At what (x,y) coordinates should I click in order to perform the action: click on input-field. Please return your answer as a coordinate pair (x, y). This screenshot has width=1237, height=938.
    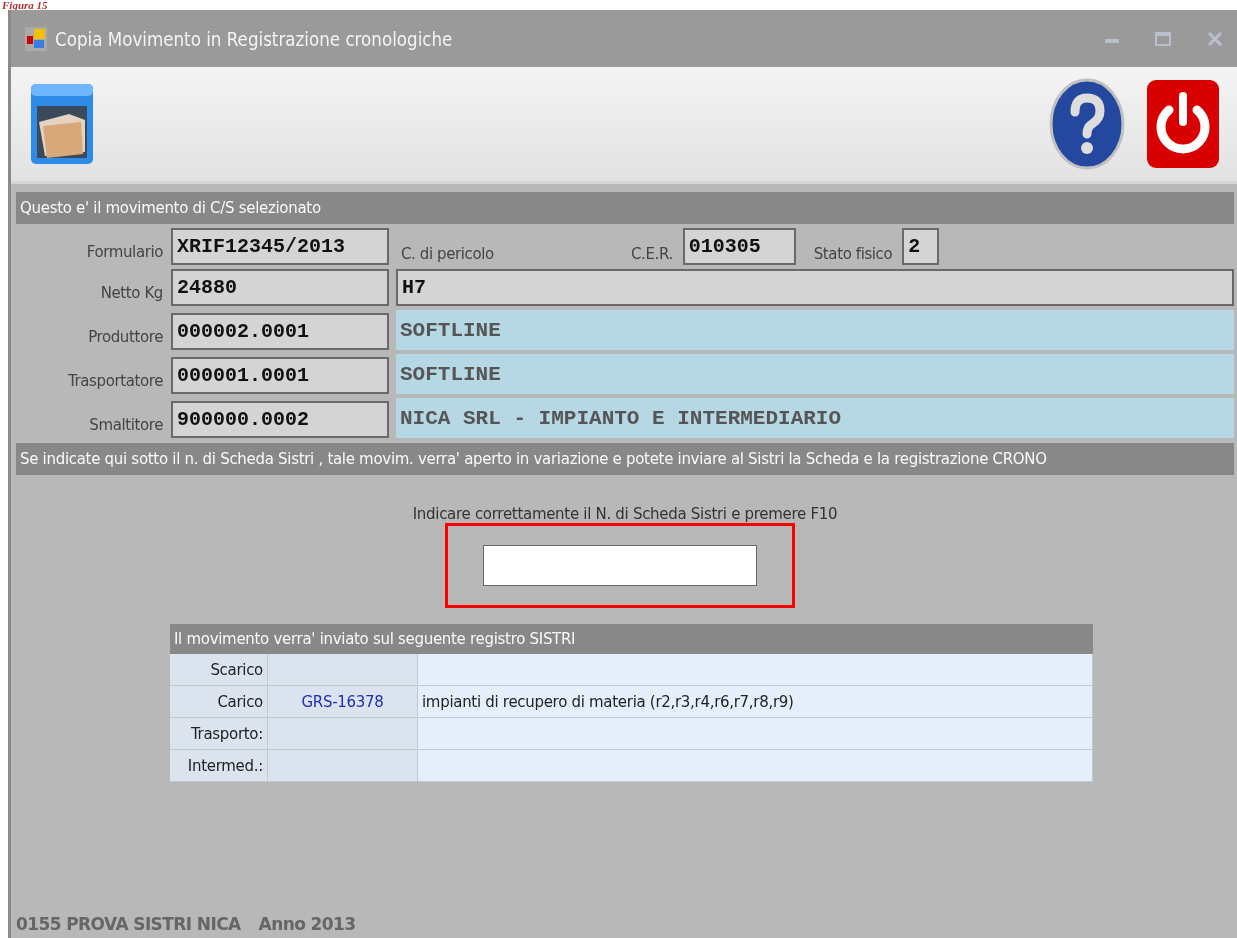
    Looking at the image, I should click on (620, 565).